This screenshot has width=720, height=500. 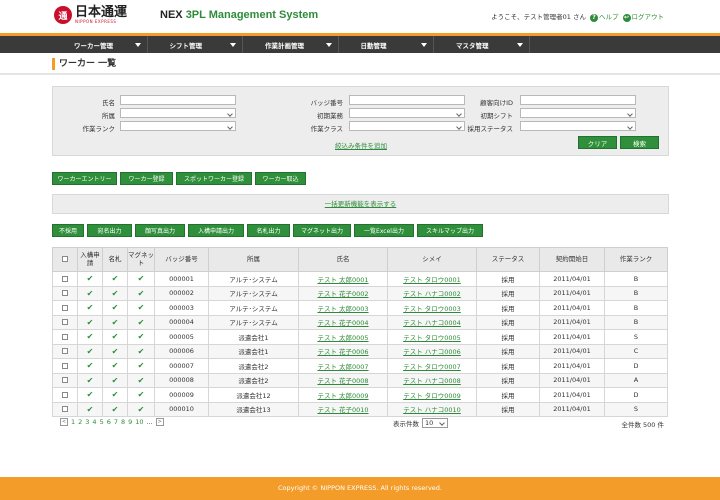 I want to click on worker-name-link: テスト 花子0004, so click(x=342, y=323).